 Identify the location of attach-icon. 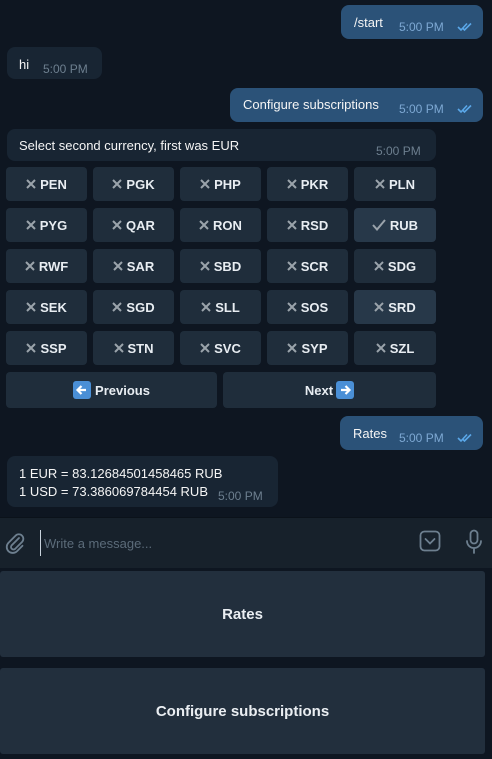
(15, 543).